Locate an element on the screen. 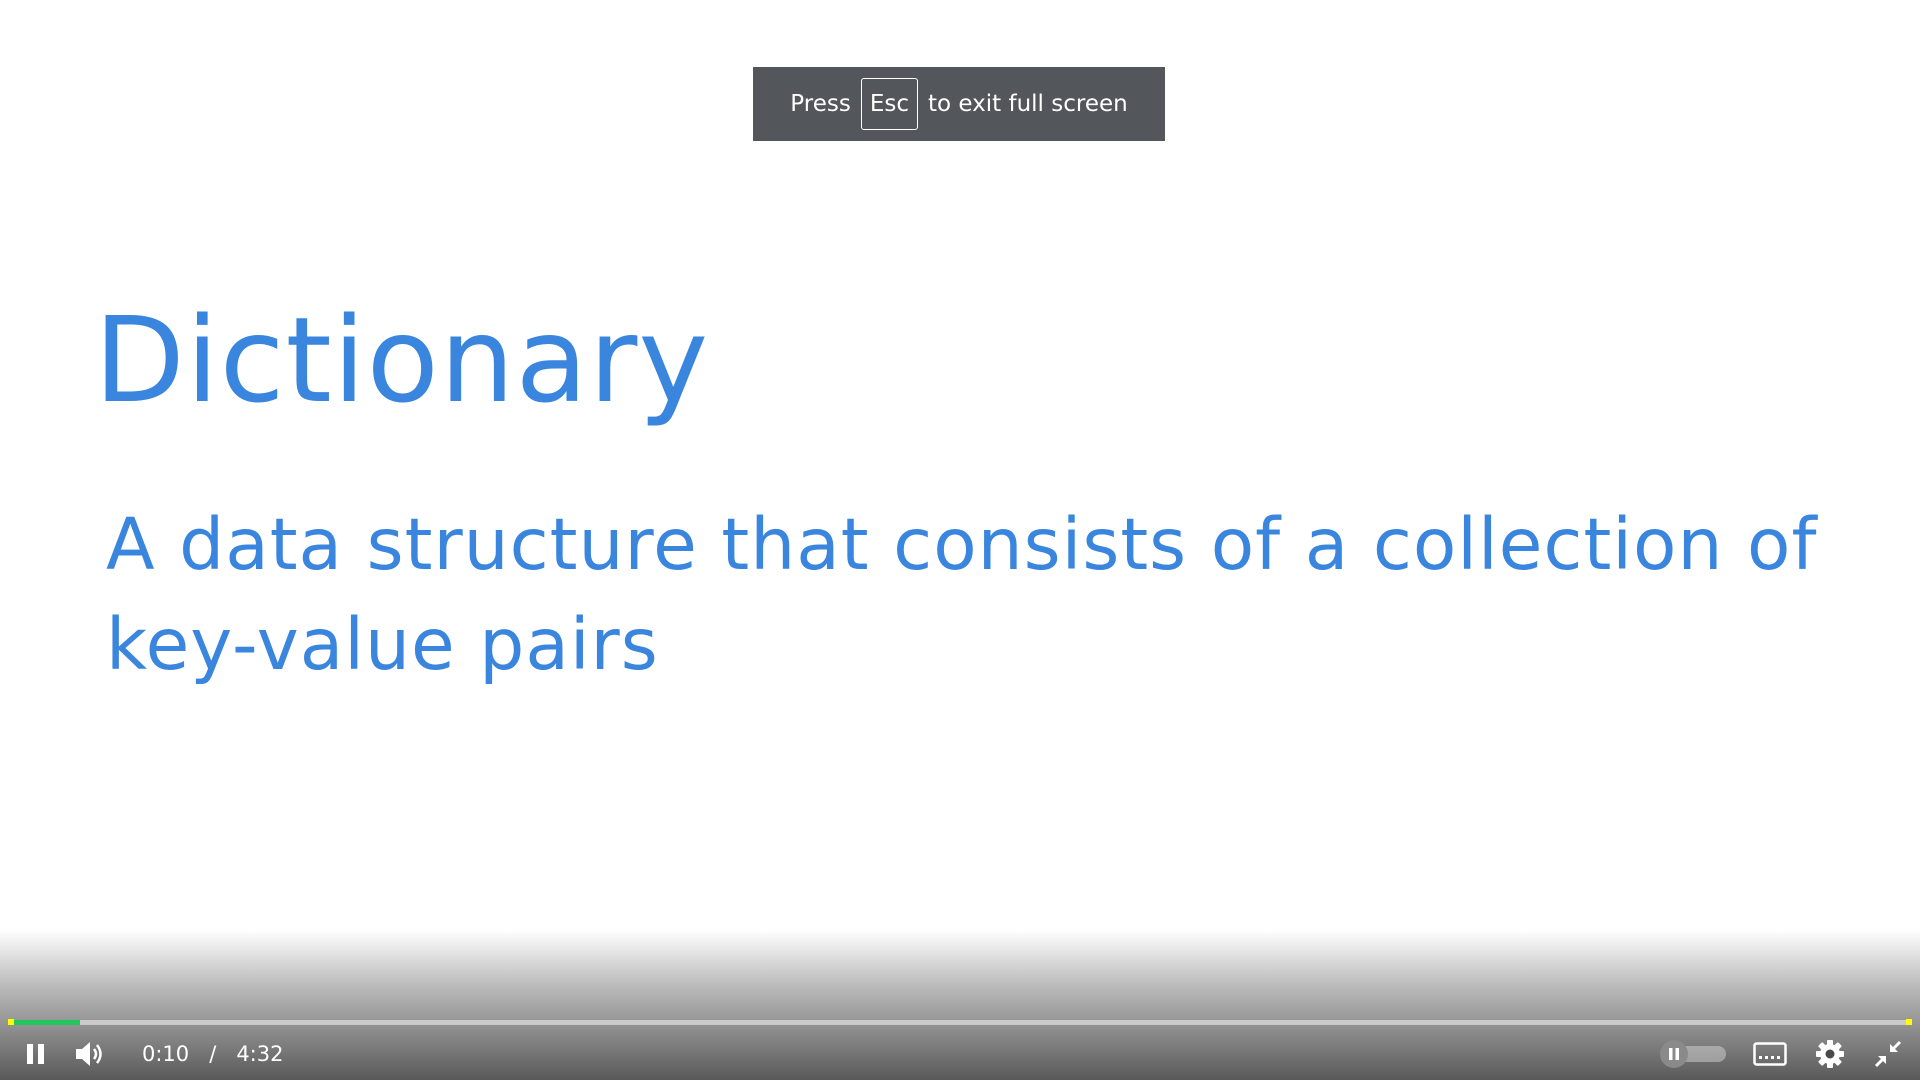 This screenshot has height=1080, width=1920. progress-end-marker is located at coordinates (1909, 1022).